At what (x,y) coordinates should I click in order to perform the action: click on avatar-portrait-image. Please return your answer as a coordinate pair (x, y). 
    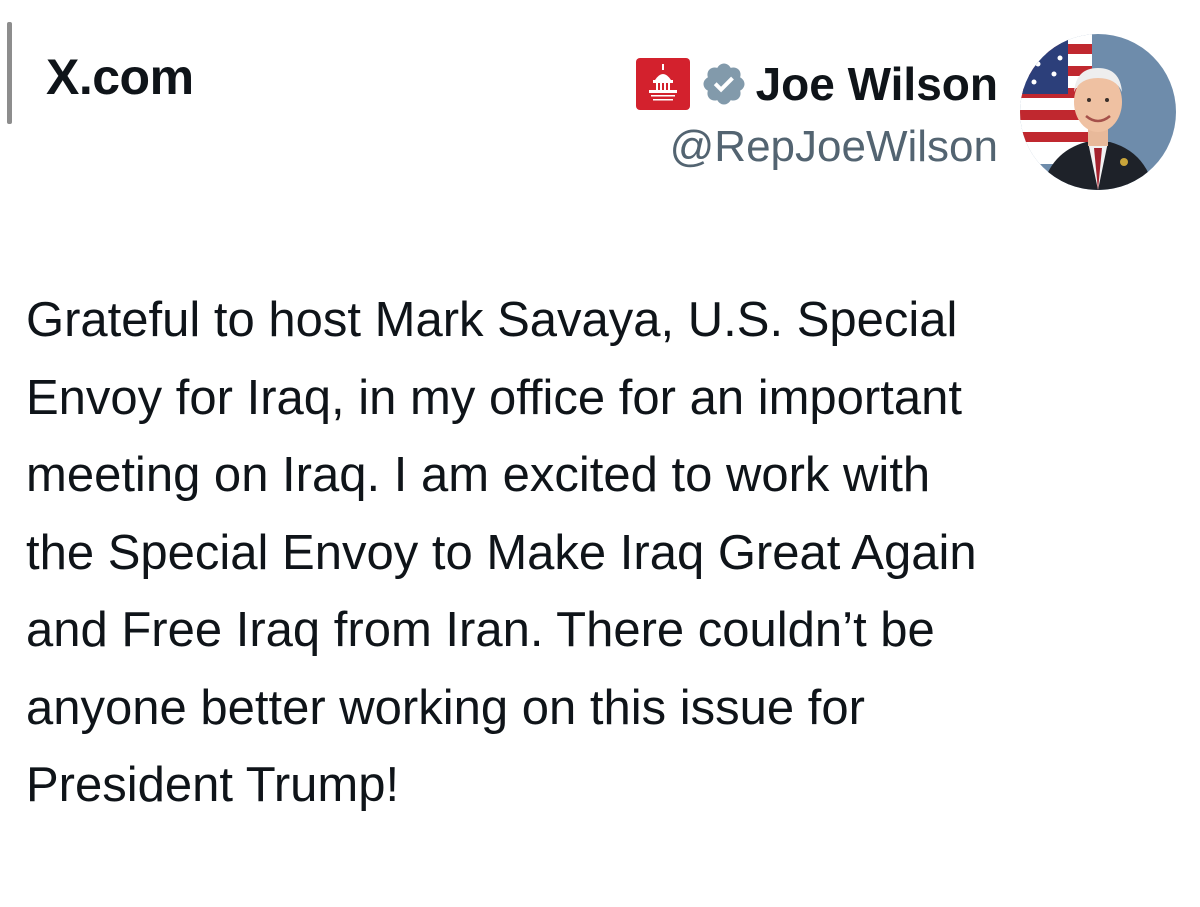
    Looking at the image, I should click on (1098, 112).